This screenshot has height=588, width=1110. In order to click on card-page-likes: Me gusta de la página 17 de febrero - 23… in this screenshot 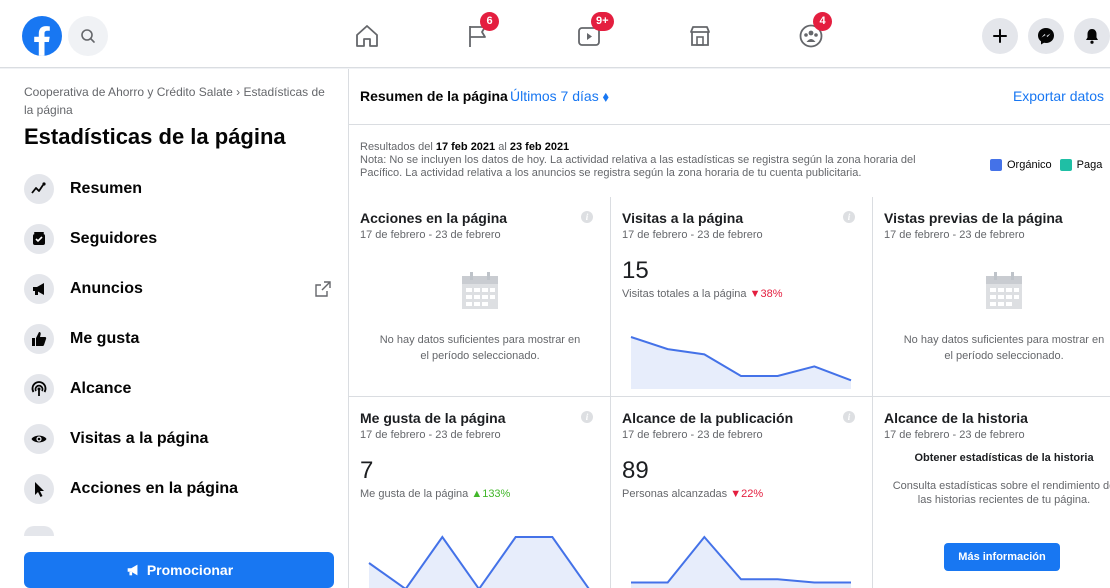, I will do `click(480, 492)`.